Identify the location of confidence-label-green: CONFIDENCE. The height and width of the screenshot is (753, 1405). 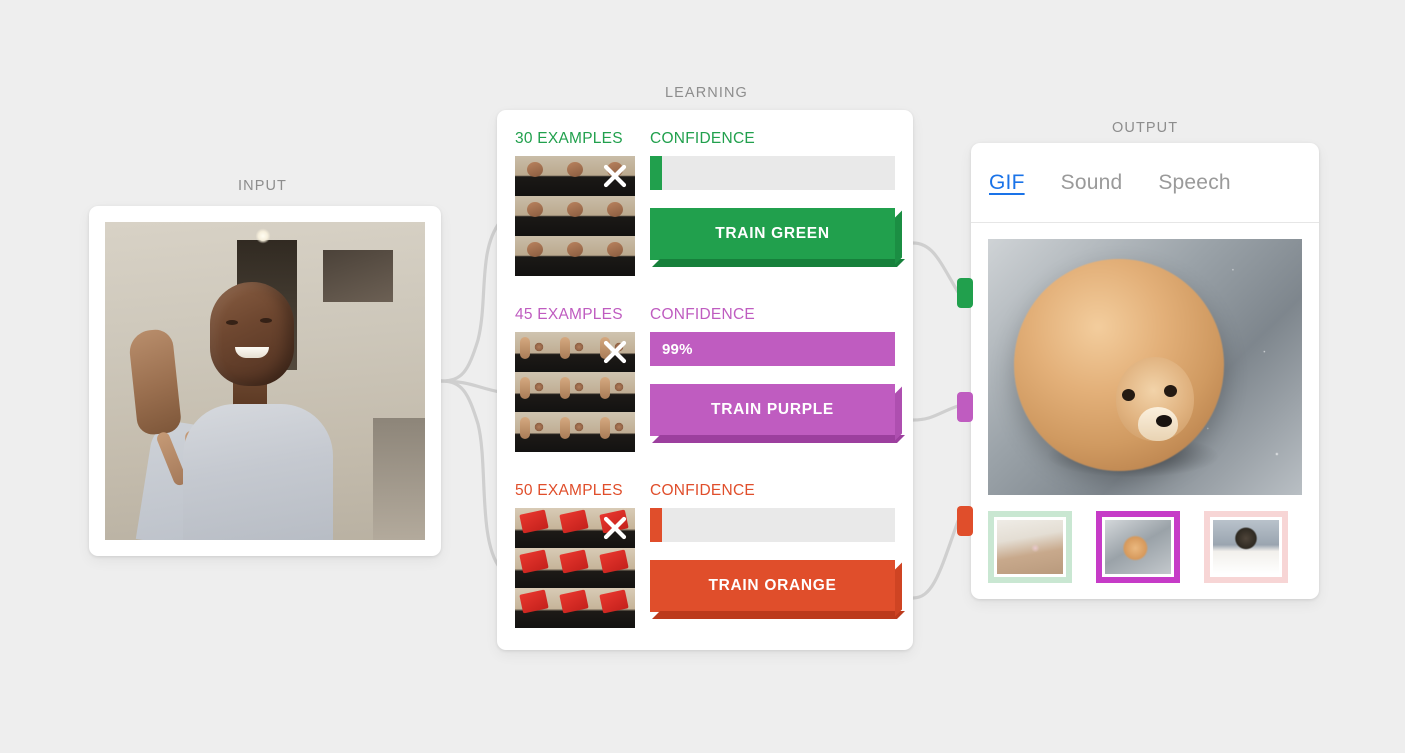
(702, 138).